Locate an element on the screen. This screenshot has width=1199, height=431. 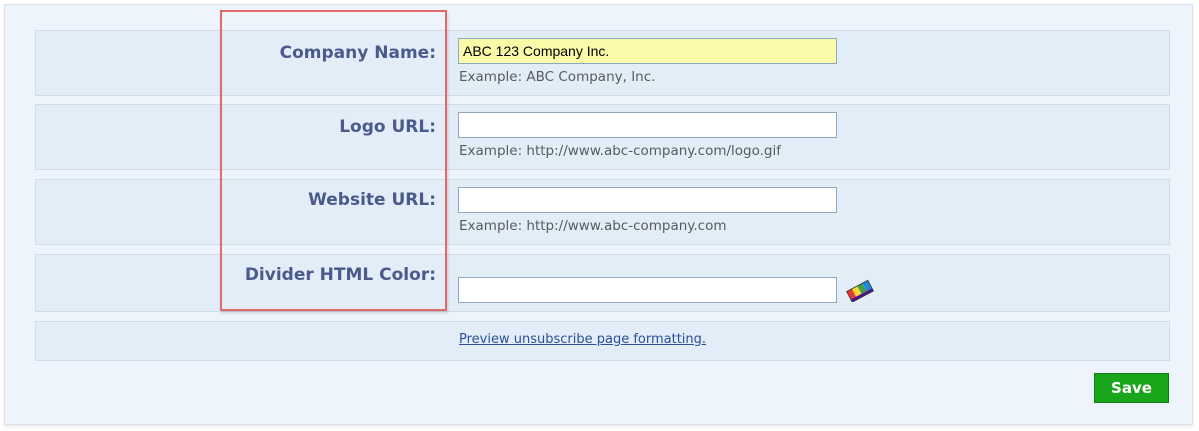
divider-color-label: Divider HTML Color: is located at coordinates (340, 275).